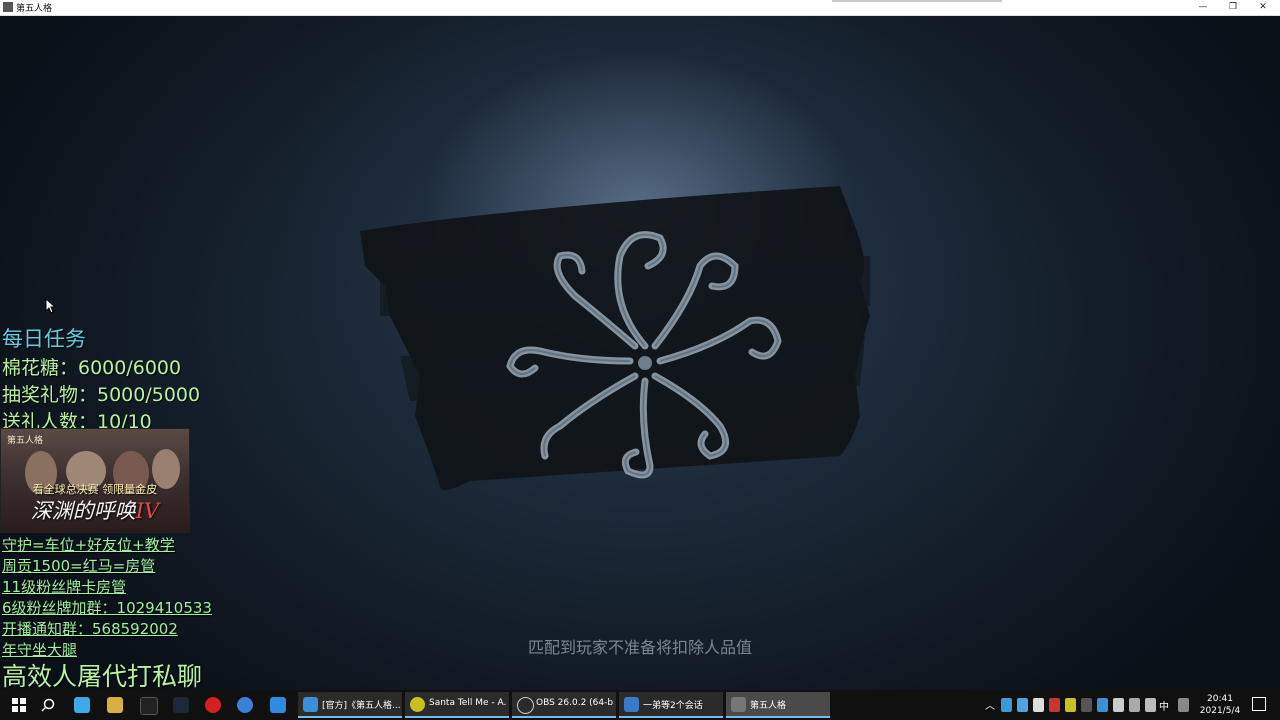  What do you see at coordinates (8, 7) in the screenshot?
I see `app-icon` at bounding box center [8, 7].